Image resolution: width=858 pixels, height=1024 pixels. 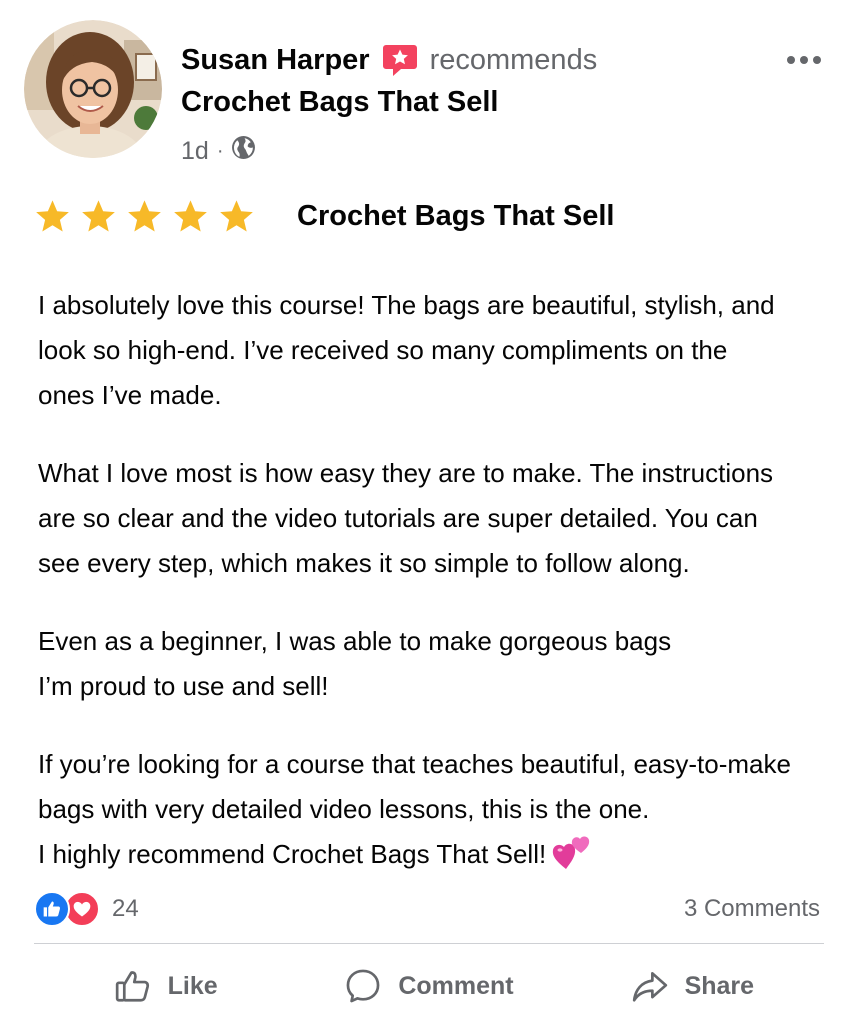 I want to click on rating-title: Crochet Bags That Sell, so click(x=455, y=216).